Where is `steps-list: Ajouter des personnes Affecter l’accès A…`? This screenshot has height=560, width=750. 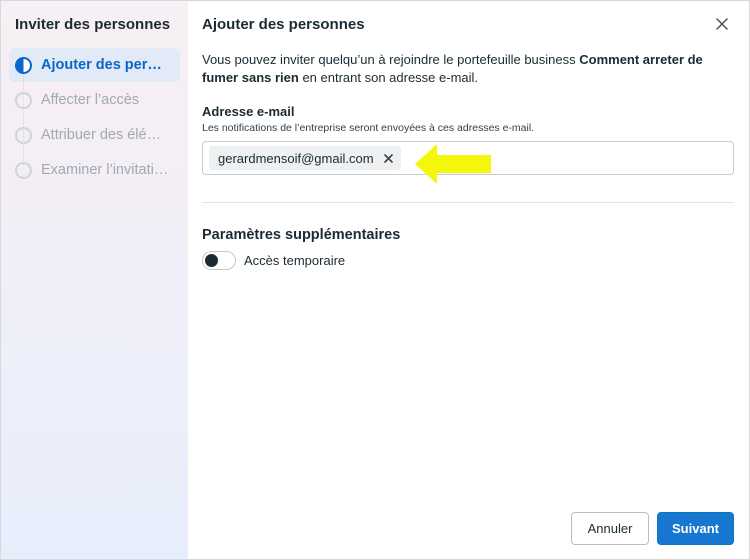
steps-list: Ajouter des personnes Affecter l’accès A… is located at coordinates (94, 117).